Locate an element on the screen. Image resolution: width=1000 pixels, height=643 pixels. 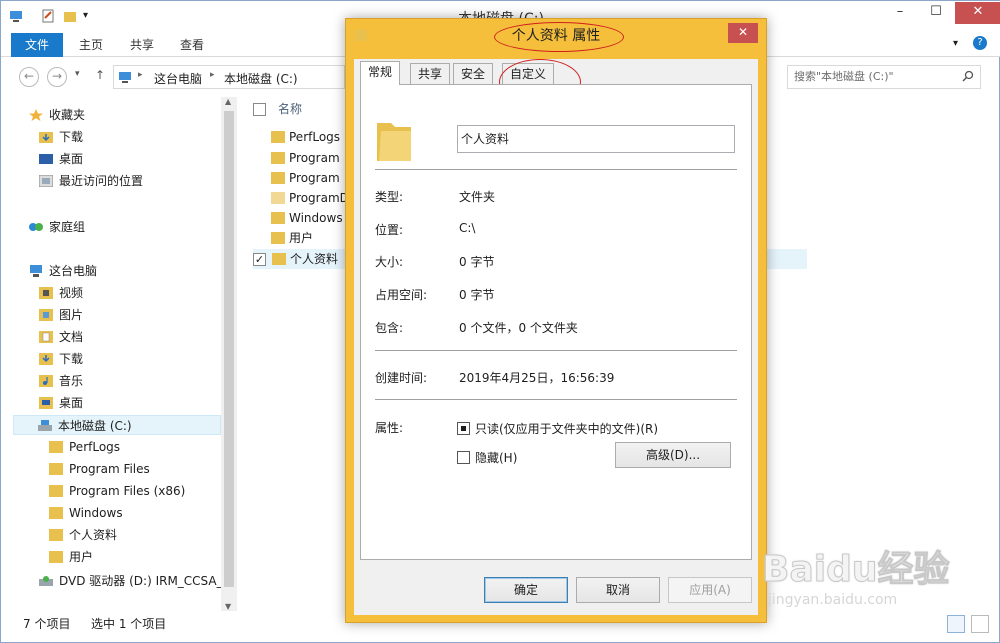
nav-label: 视频 is located at coordinates (71, 293).